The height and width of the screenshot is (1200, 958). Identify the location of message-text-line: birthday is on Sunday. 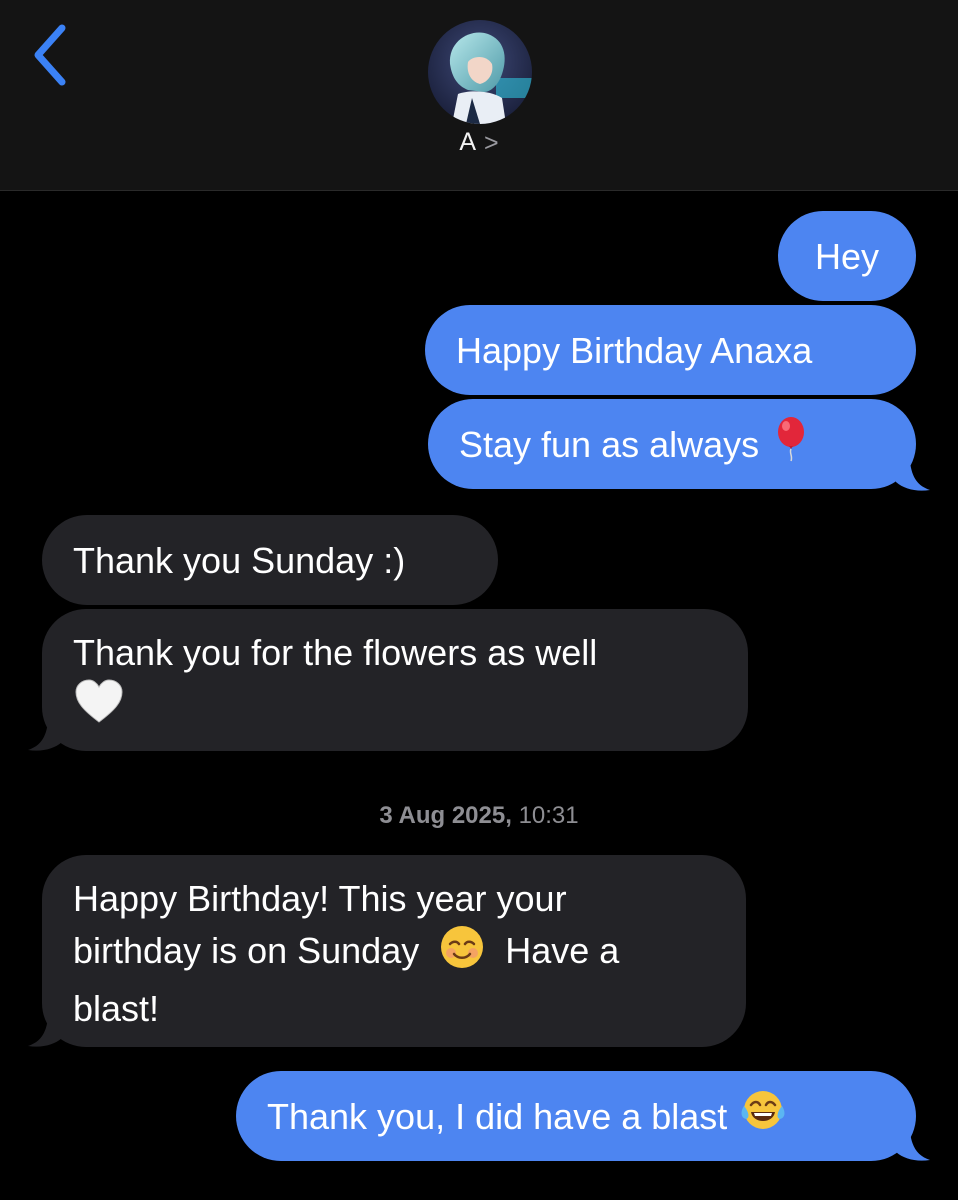
(246, 951).